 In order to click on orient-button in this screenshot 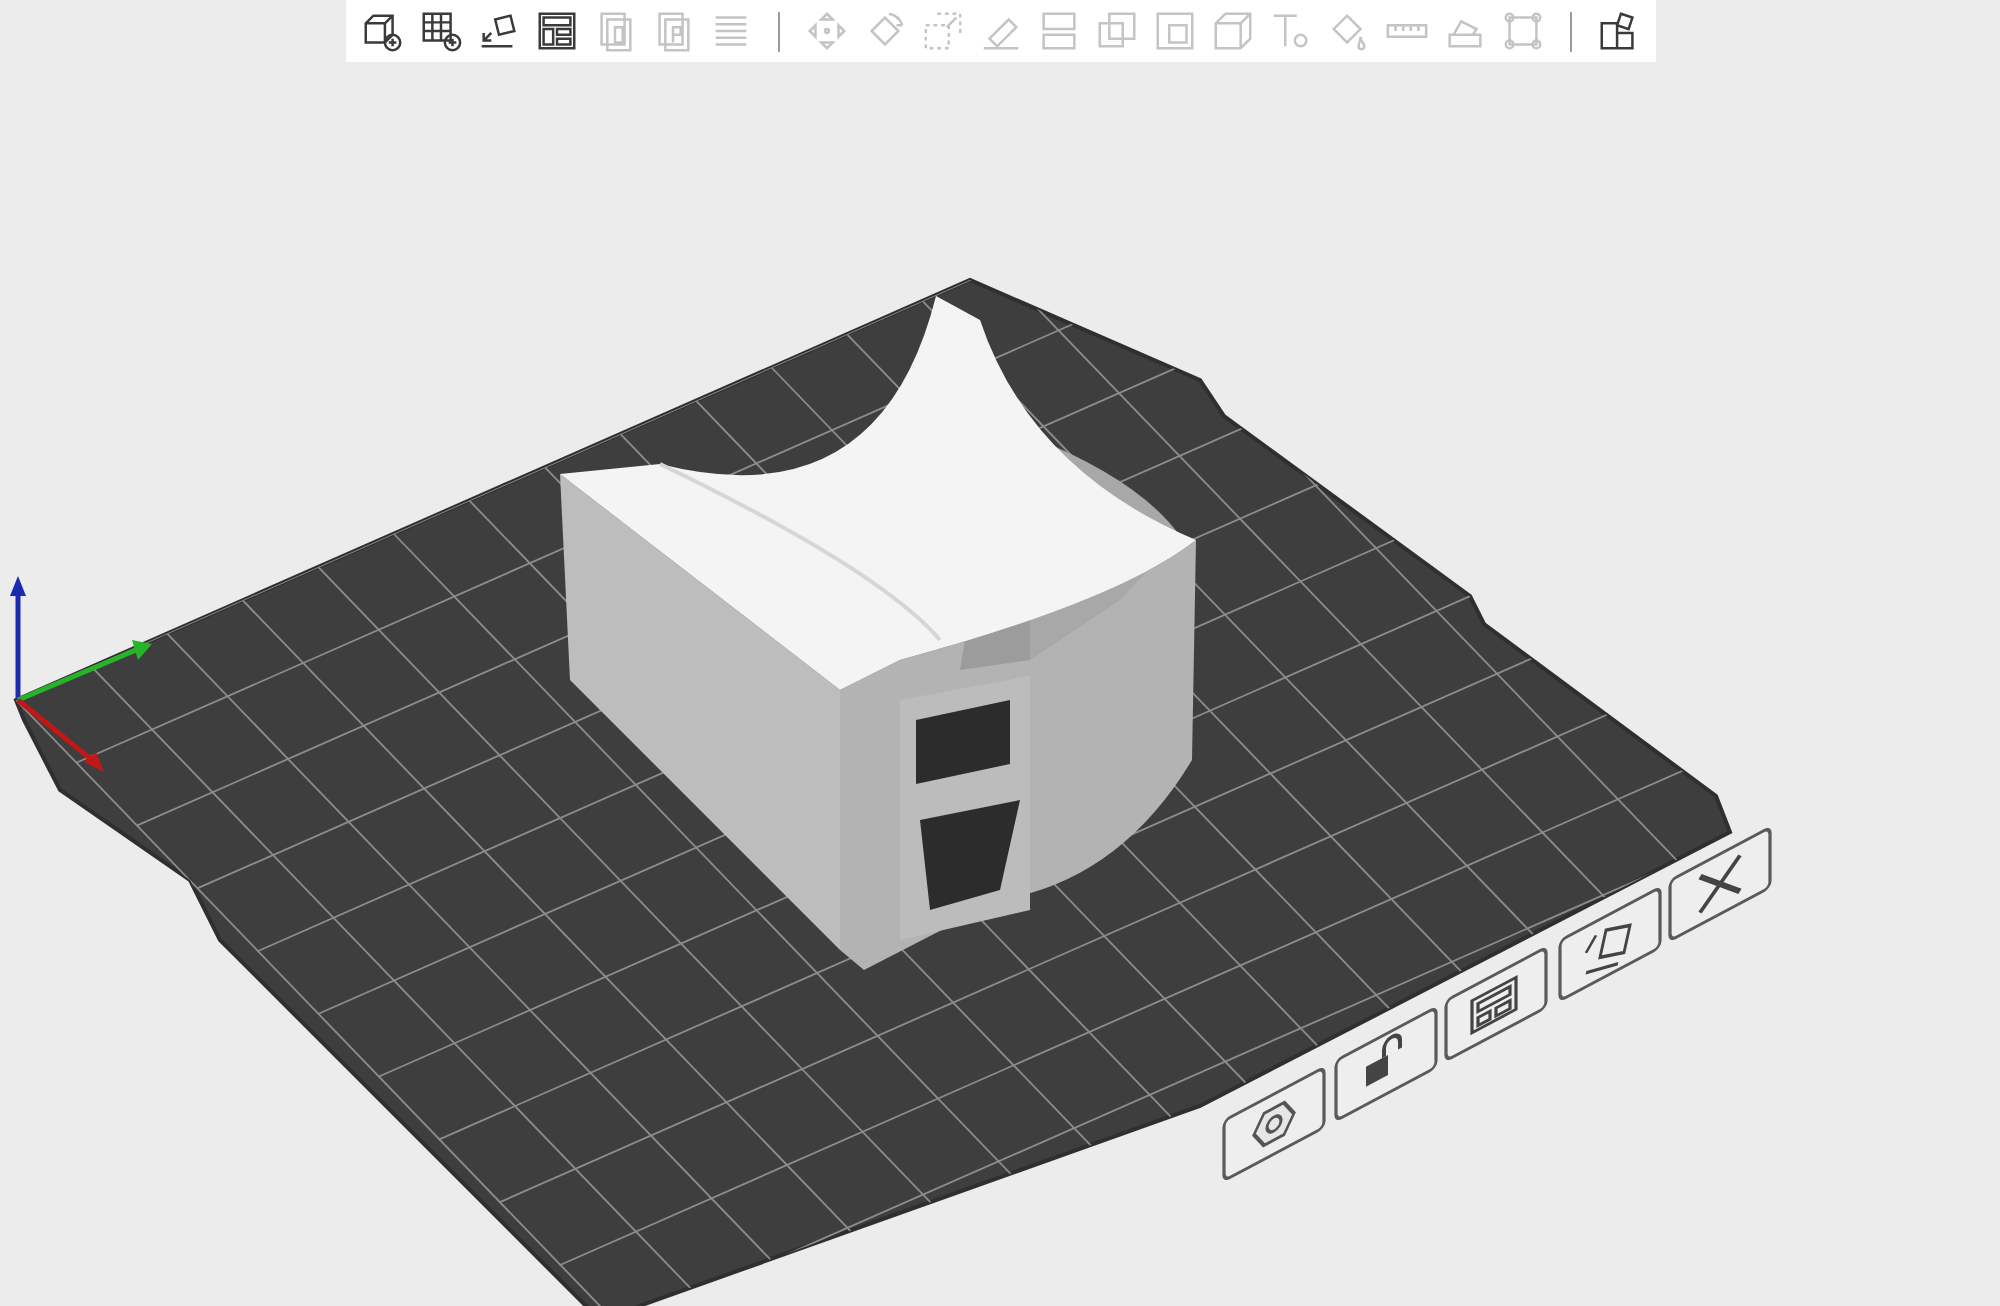, I will do `click(1610, 944)`.